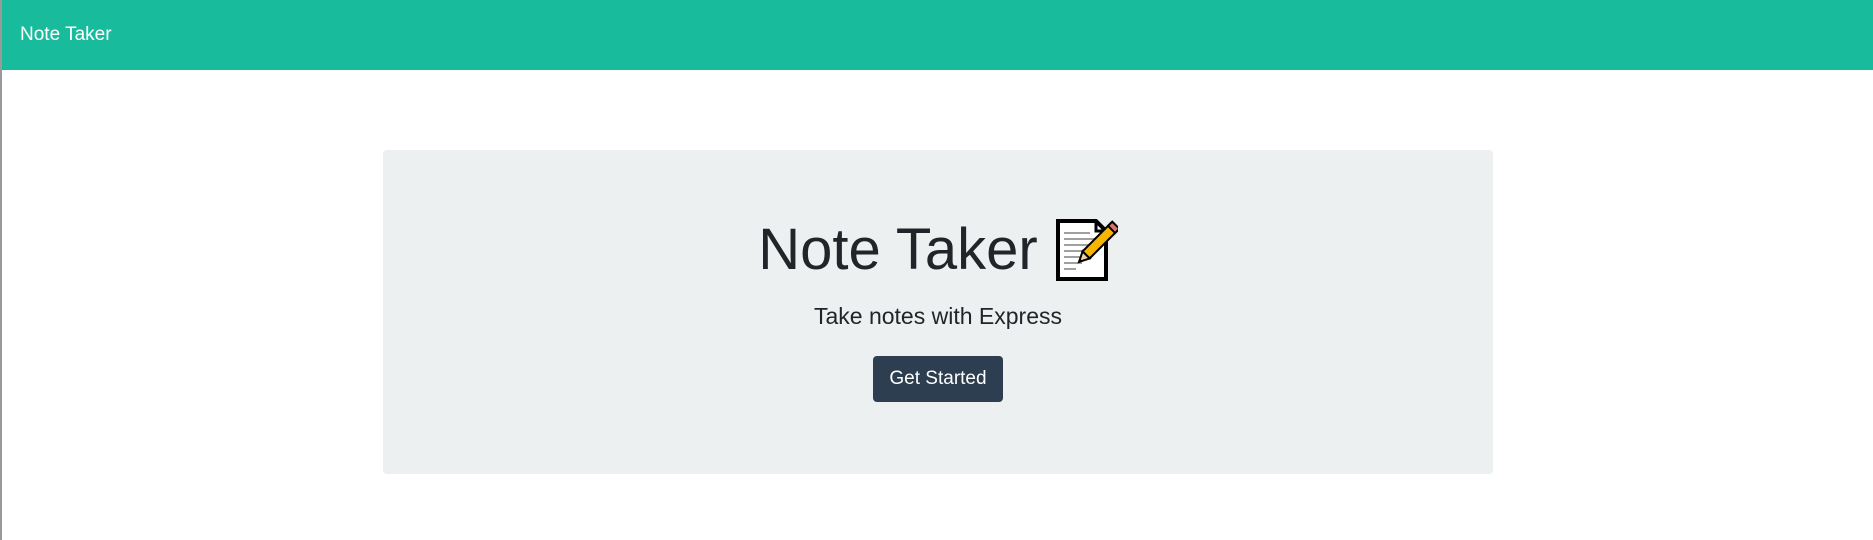 The width and height of the screenshot is (1873, 540). Describe the element at coordinates (938, 379) in the screenshot. I see `get-started-button: Get Started` at that location.